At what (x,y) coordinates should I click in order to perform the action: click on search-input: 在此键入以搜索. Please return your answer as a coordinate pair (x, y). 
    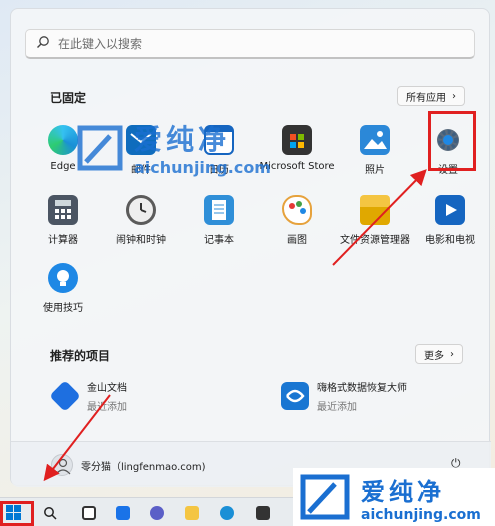
    Looking at the image, I should click on (250, 44).